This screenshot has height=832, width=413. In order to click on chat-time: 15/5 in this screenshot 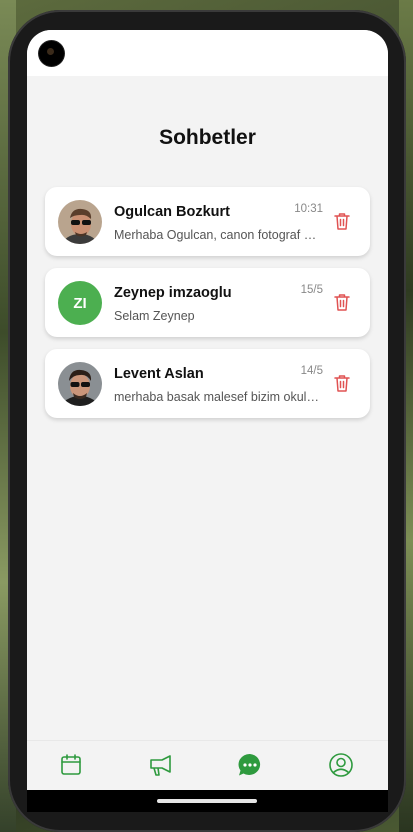, I will do `click(311, 290)`.